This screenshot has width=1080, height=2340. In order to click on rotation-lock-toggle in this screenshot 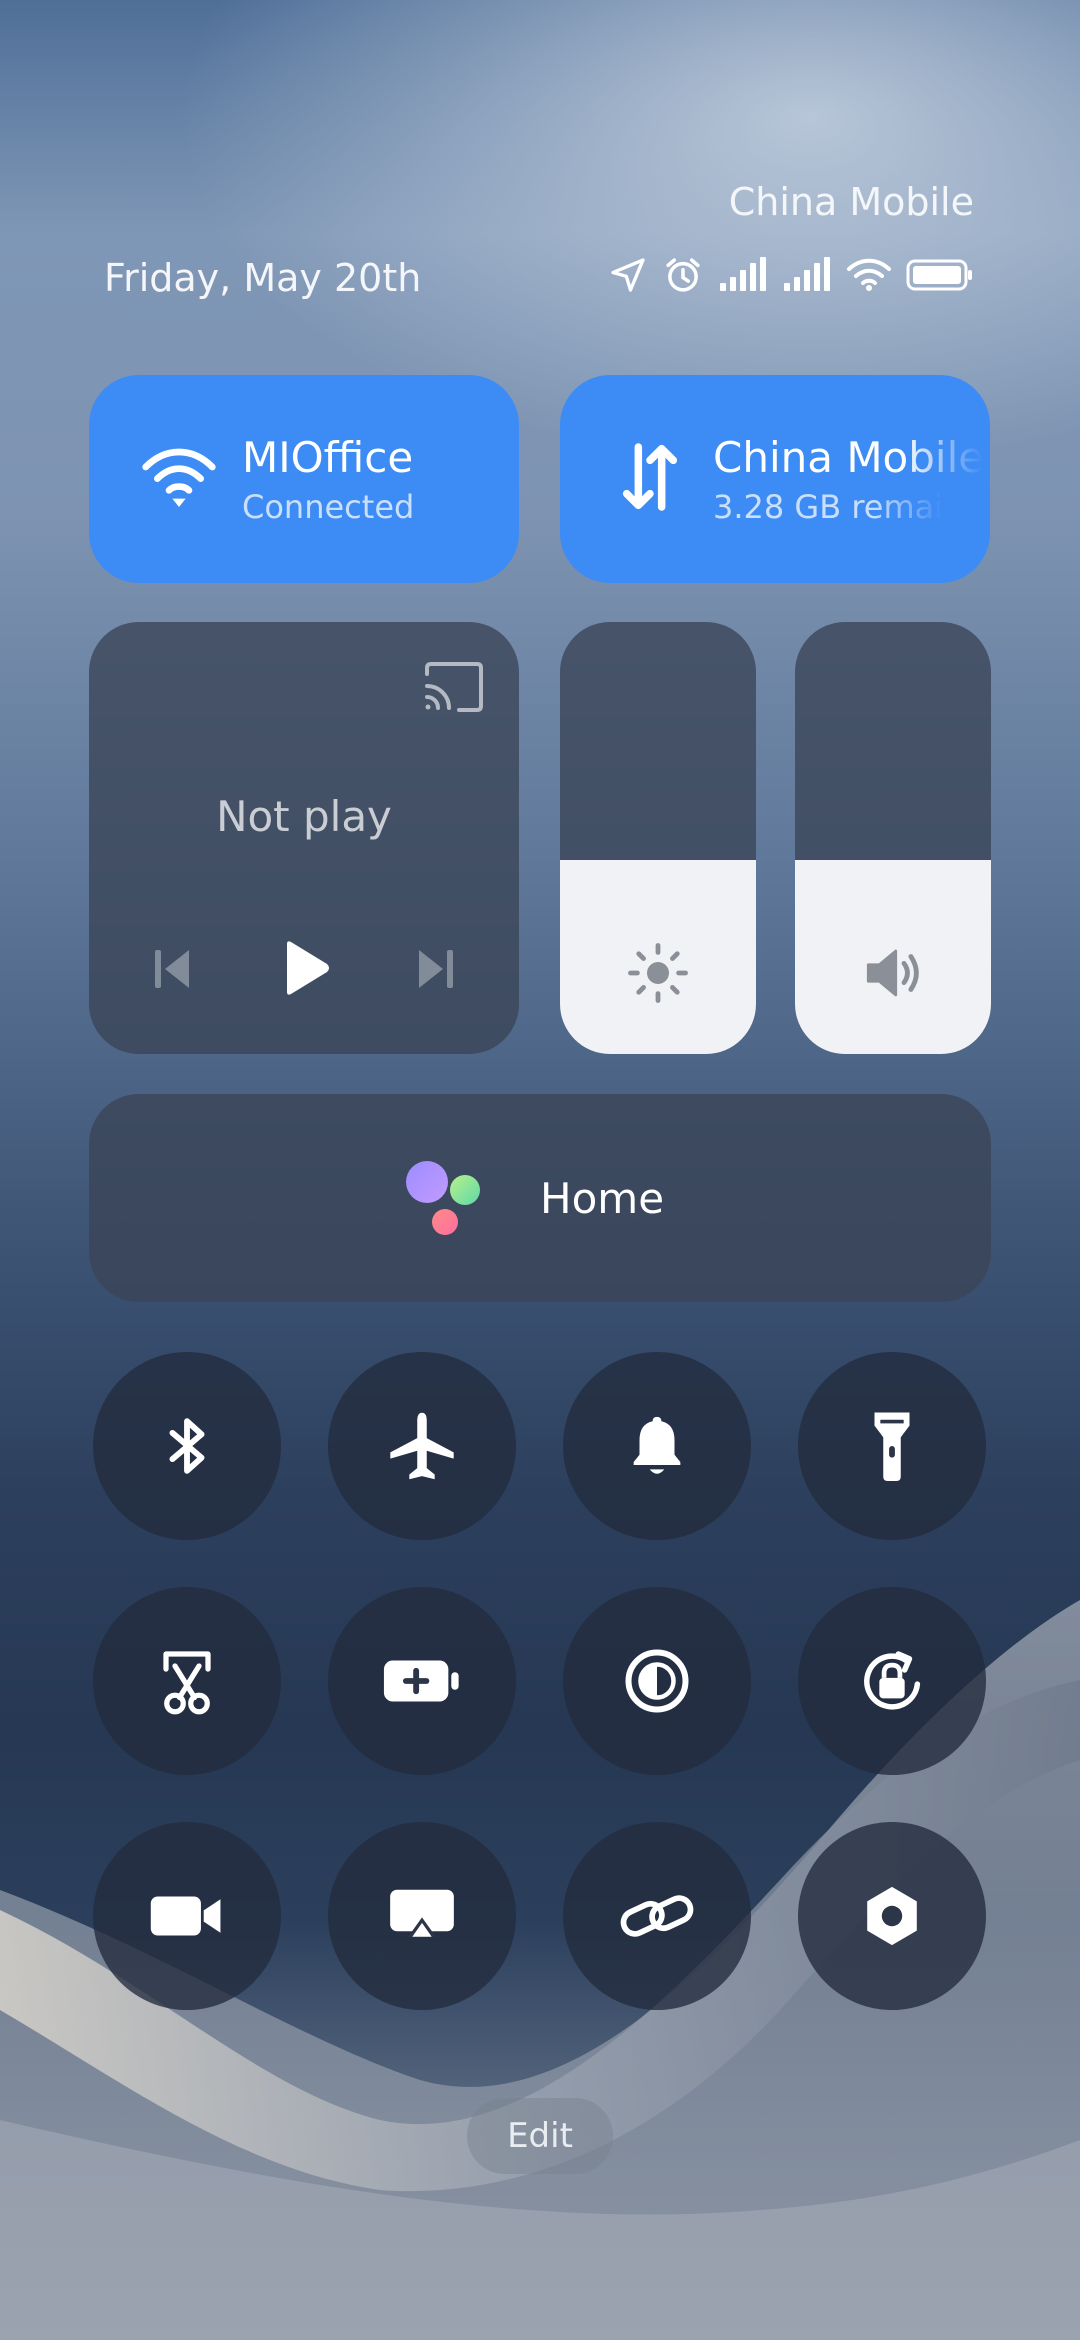, I will do `click(892, 1681)`.